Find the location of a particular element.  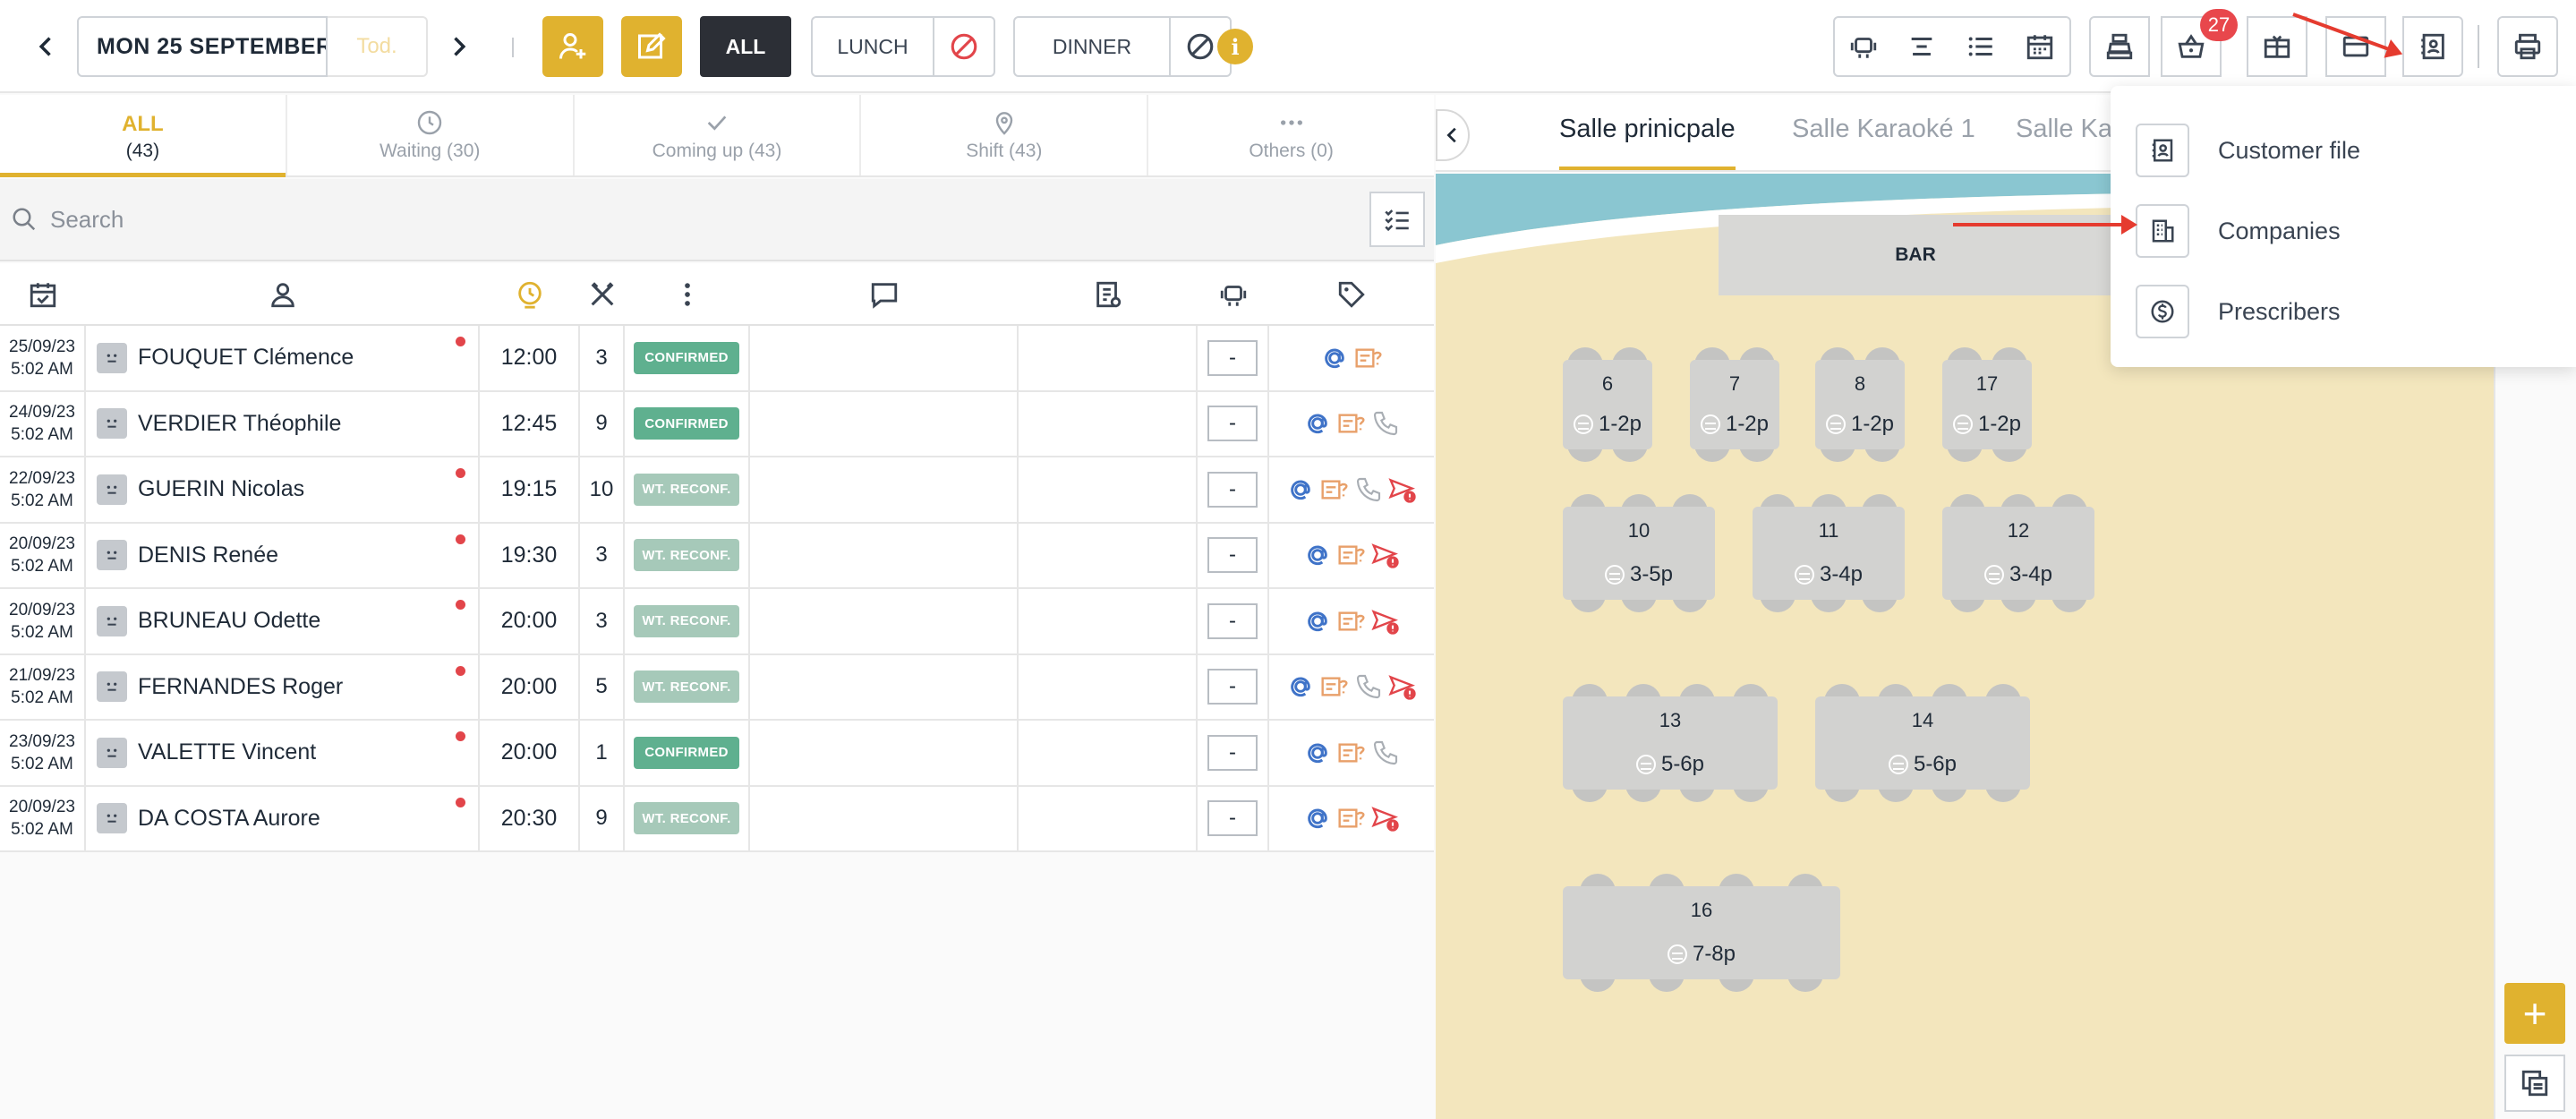

today-button: Tod. is located at coordinates (378, 46).